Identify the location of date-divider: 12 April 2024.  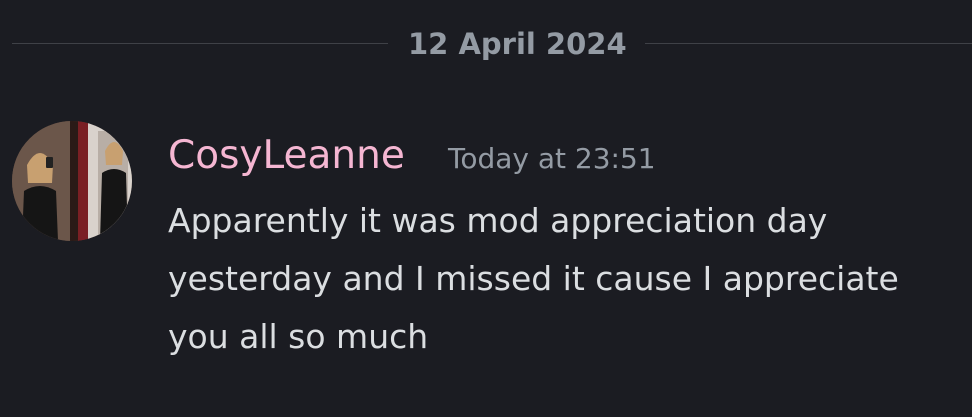
(492, 44).